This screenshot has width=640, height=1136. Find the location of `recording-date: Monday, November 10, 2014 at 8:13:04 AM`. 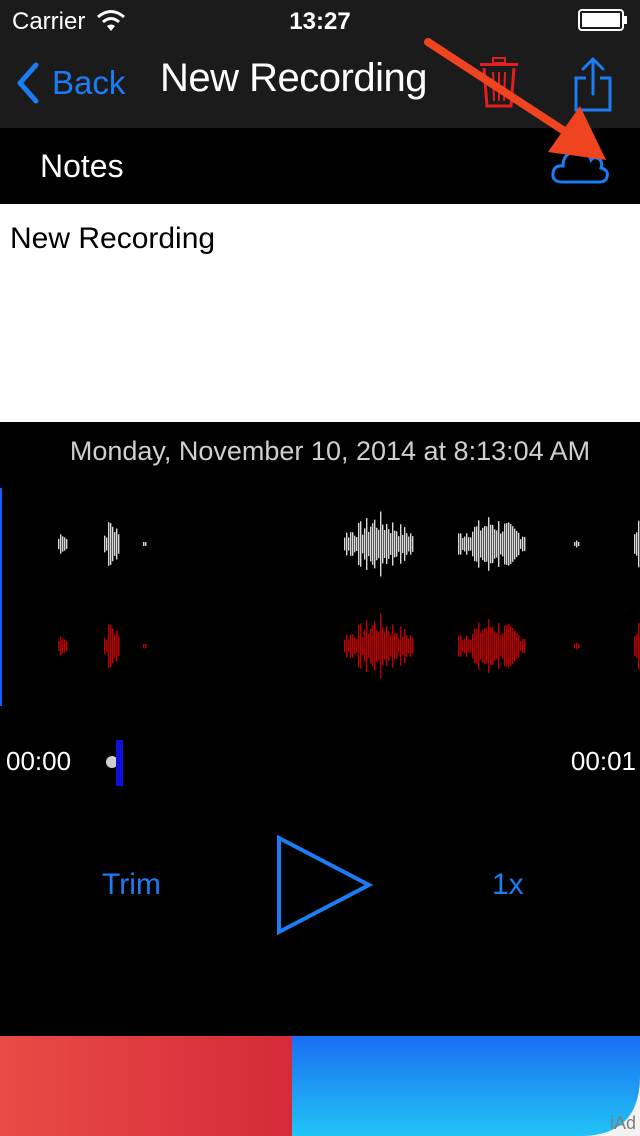

recording-date: Monday, November 10, 2014 at 8:13:04 AM is located at coordinates (330, 451).